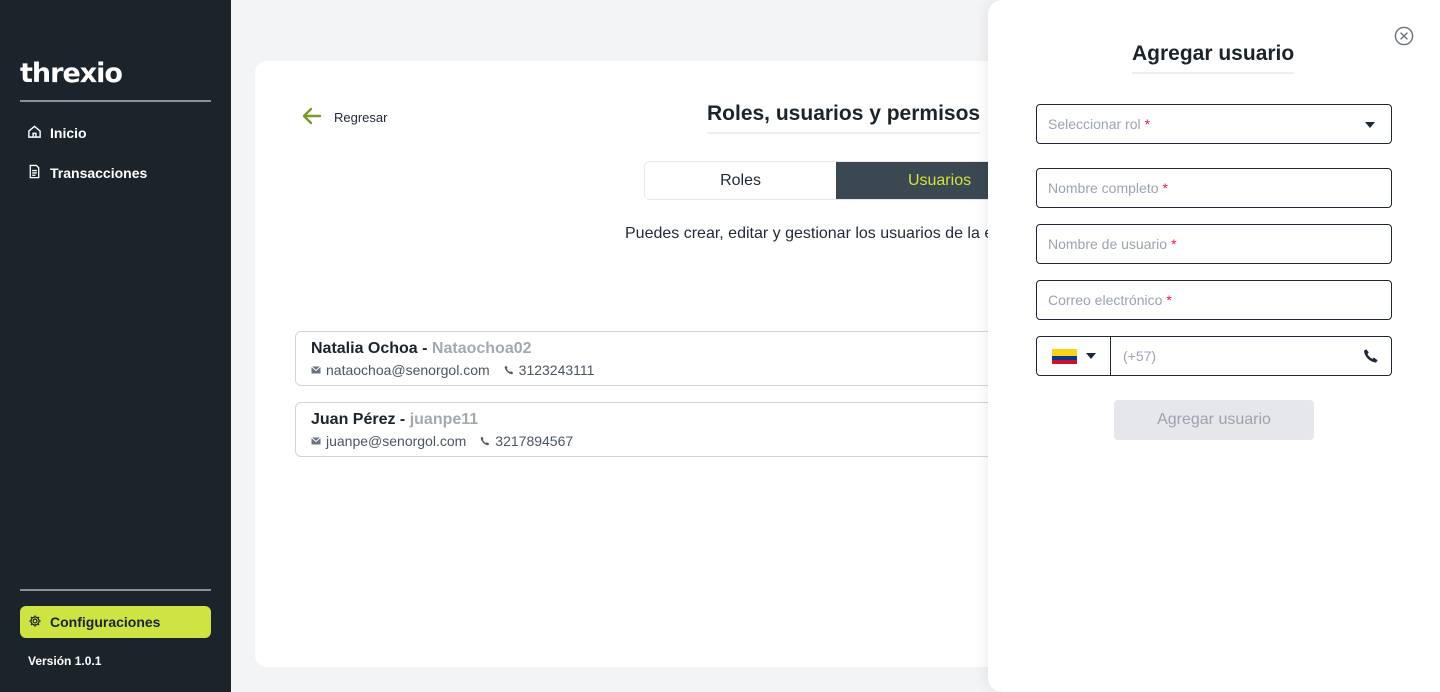 The image size is (1440, 692). What do you see at coordinates (1105, 300) in the screenshot?
I see `email-placeholder: Correo electrónico` at bounding box center [1105, 300].